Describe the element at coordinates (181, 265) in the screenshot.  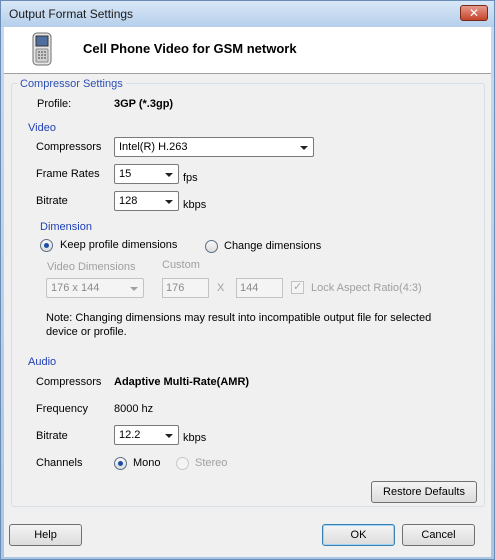
I see `custom-label: Custom` at that location.